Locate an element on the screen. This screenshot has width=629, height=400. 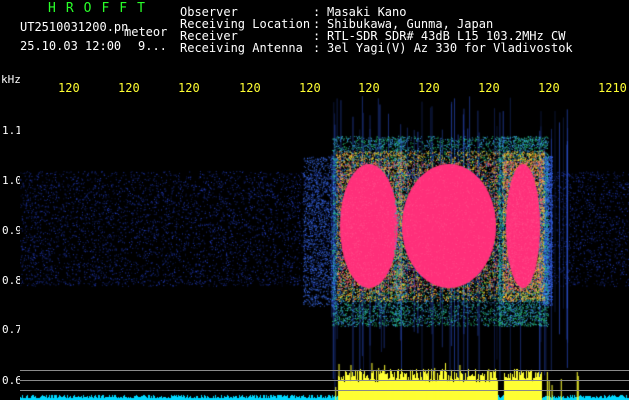
app-brand: HROFFT is located at coordinates (101, 8).